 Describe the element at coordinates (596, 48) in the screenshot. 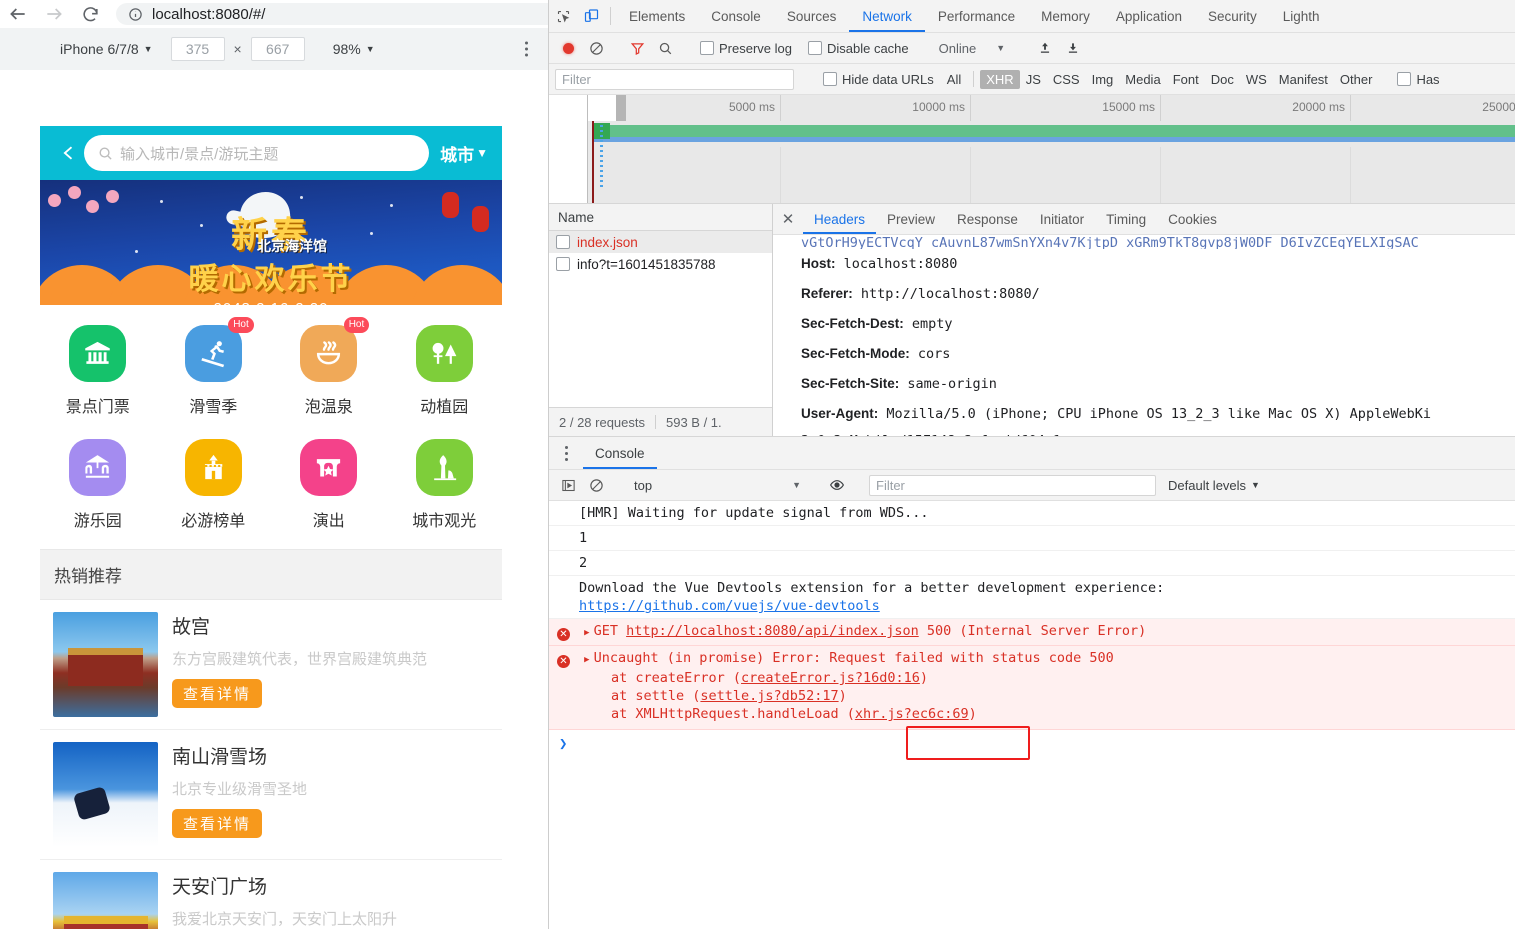

I see `clear-icon` at that location.